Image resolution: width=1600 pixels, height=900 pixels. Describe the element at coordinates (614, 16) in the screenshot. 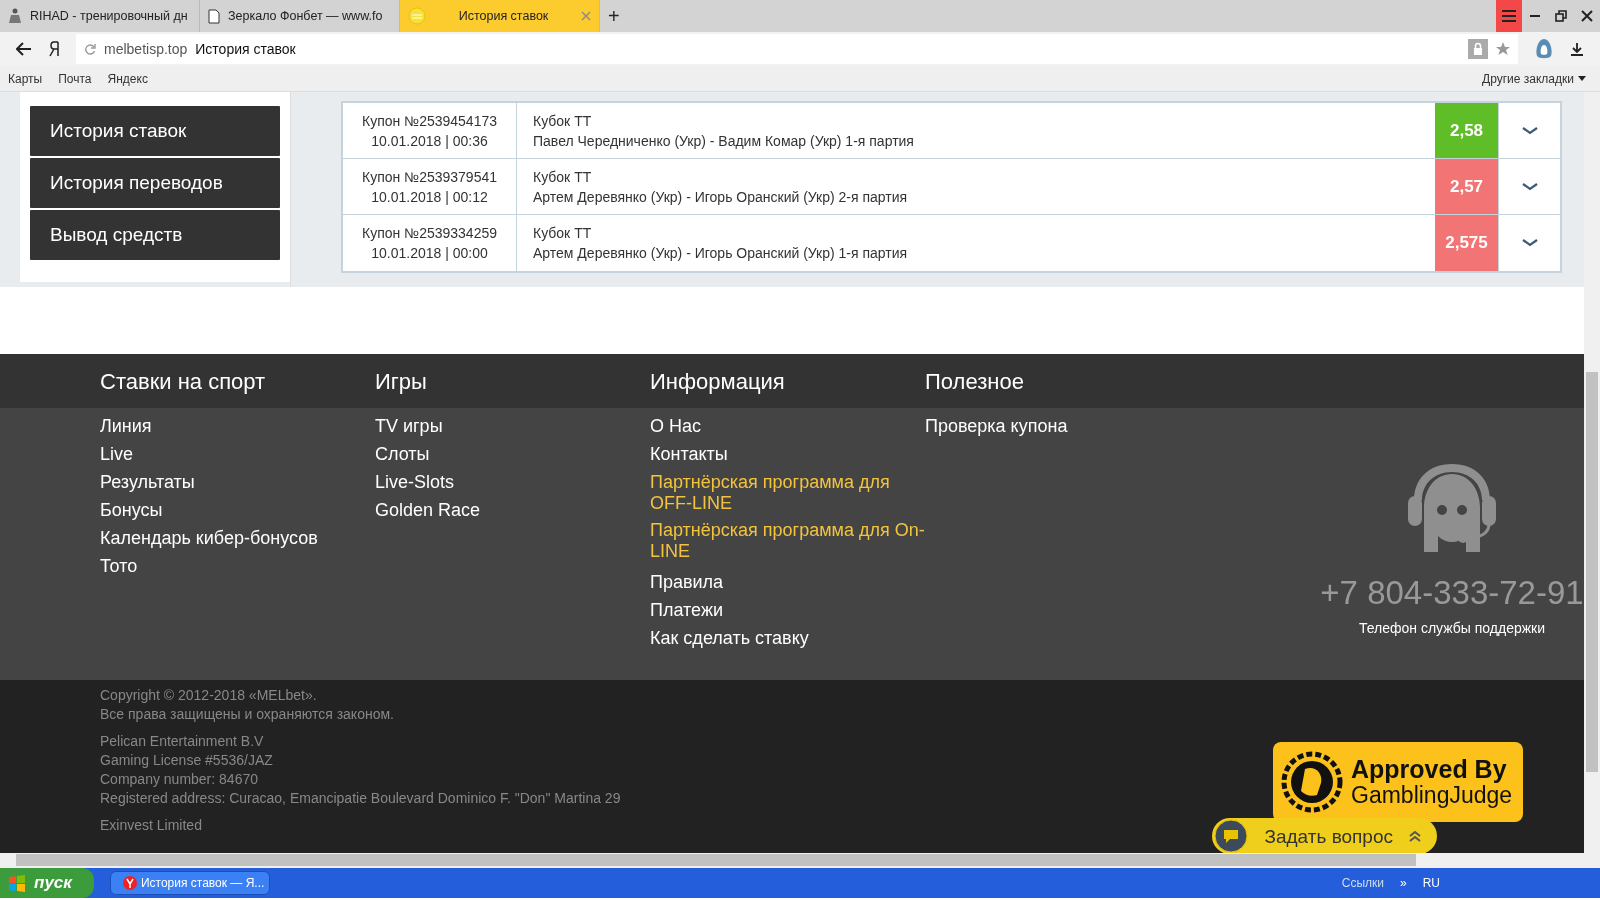

I see `new-tab-button: +` at that location.